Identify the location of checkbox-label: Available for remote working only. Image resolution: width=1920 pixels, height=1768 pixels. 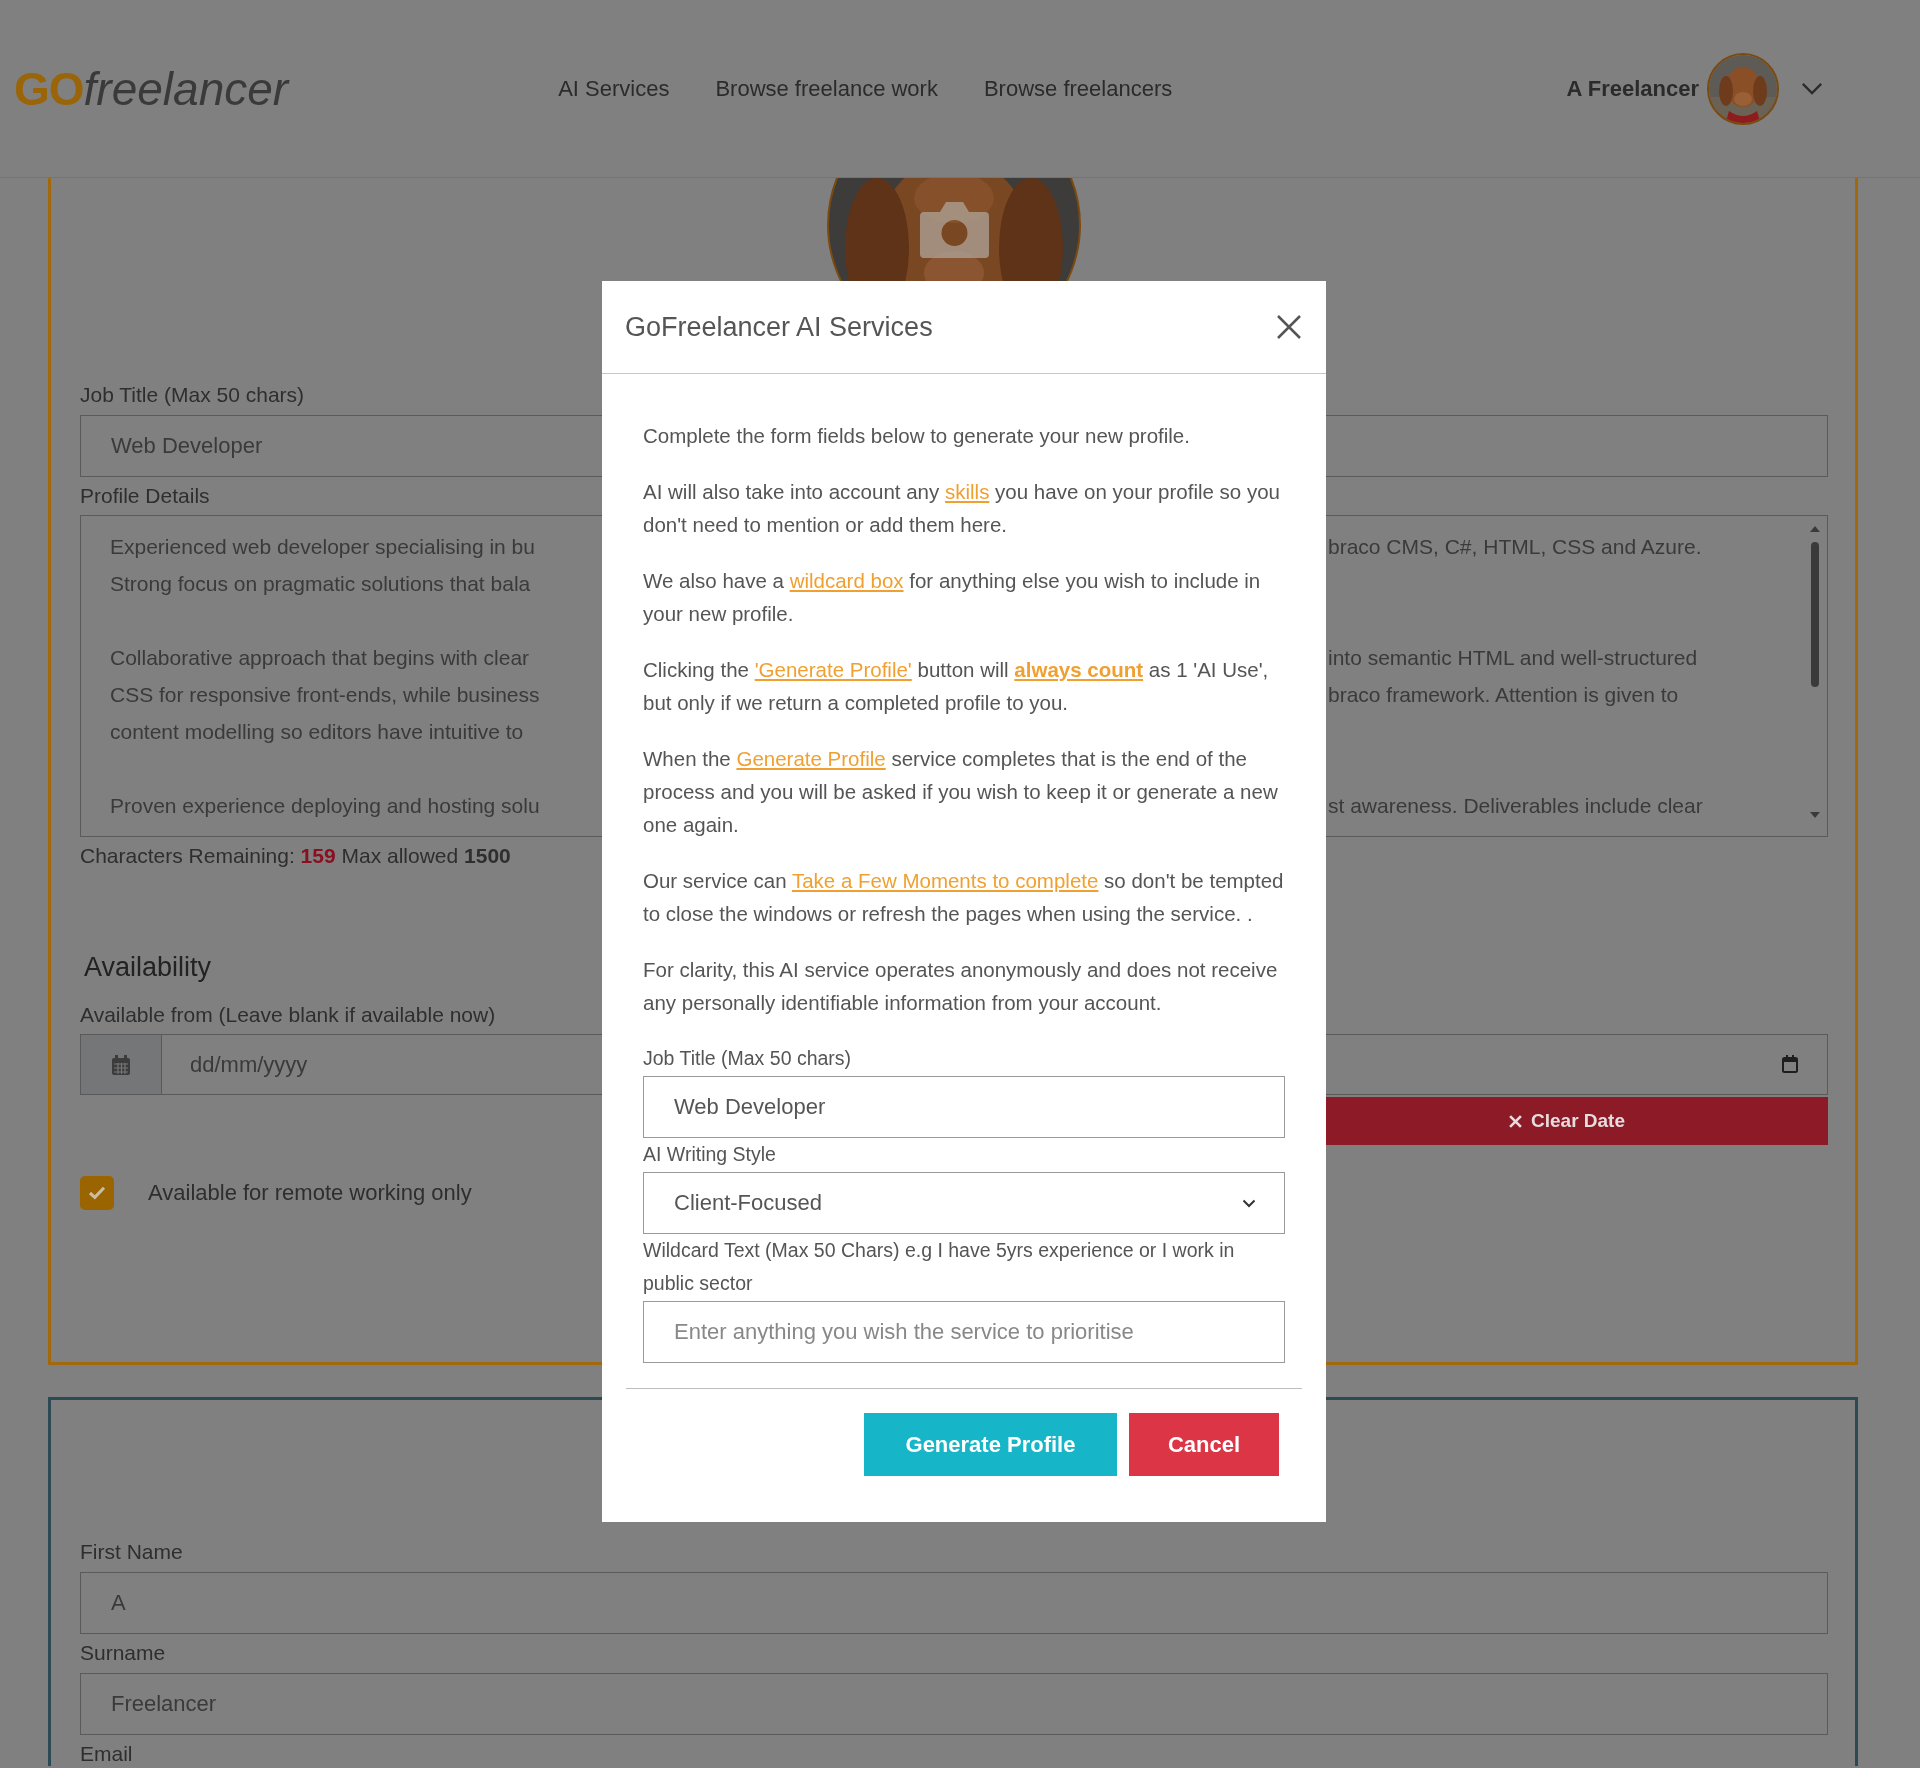
(310, 1193).